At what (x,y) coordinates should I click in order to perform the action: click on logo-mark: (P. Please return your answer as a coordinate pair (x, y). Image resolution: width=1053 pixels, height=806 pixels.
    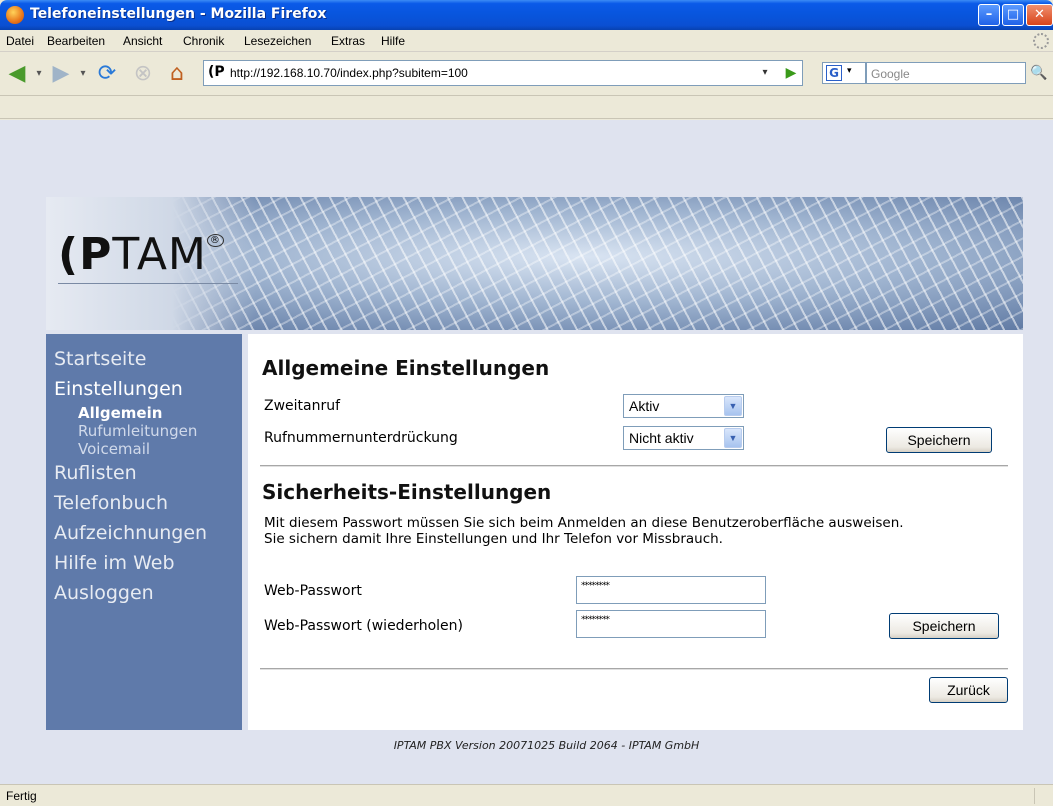
    Looking at the image, I should click on (85, 254).